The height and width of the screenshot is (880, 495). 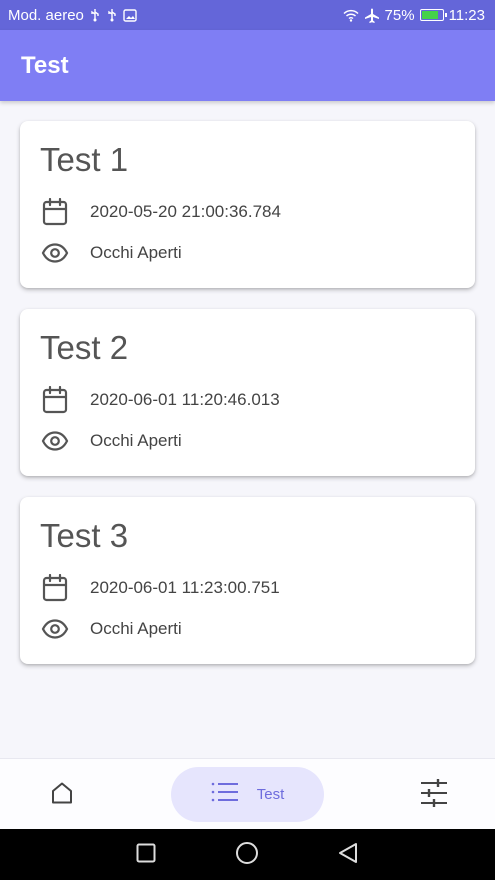 I want to click on test-date: 2020-06-01 11:20:46.013, so click(x=185, y=399).